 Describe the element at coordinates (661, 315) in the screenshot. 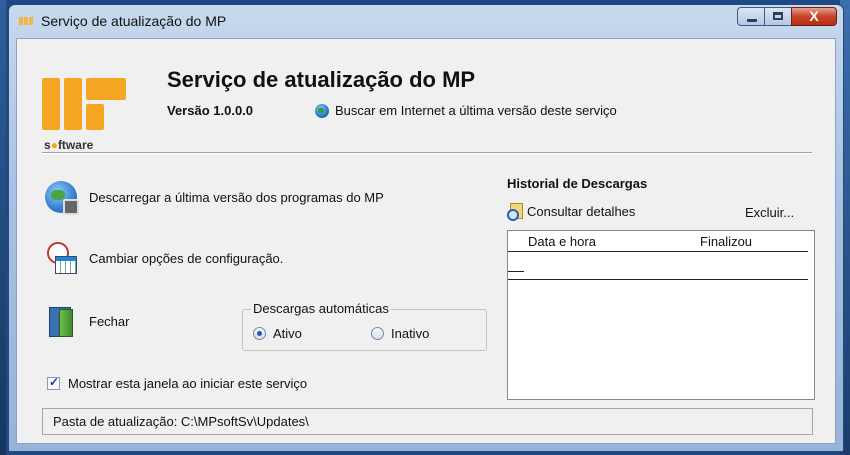

I see `download-history-list: Data e hora Finalizou` at that location.